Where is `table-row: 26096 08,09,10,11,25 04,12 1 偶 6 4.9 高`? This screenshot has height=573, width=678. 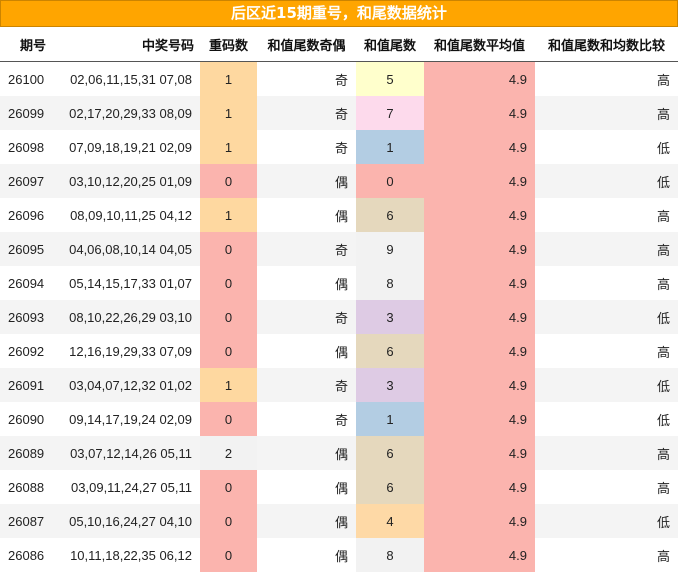
table-row: 26096 08,09,10,11,25 04,12 1 偶 6 4.9 高 is located at coordinates (339, 215).